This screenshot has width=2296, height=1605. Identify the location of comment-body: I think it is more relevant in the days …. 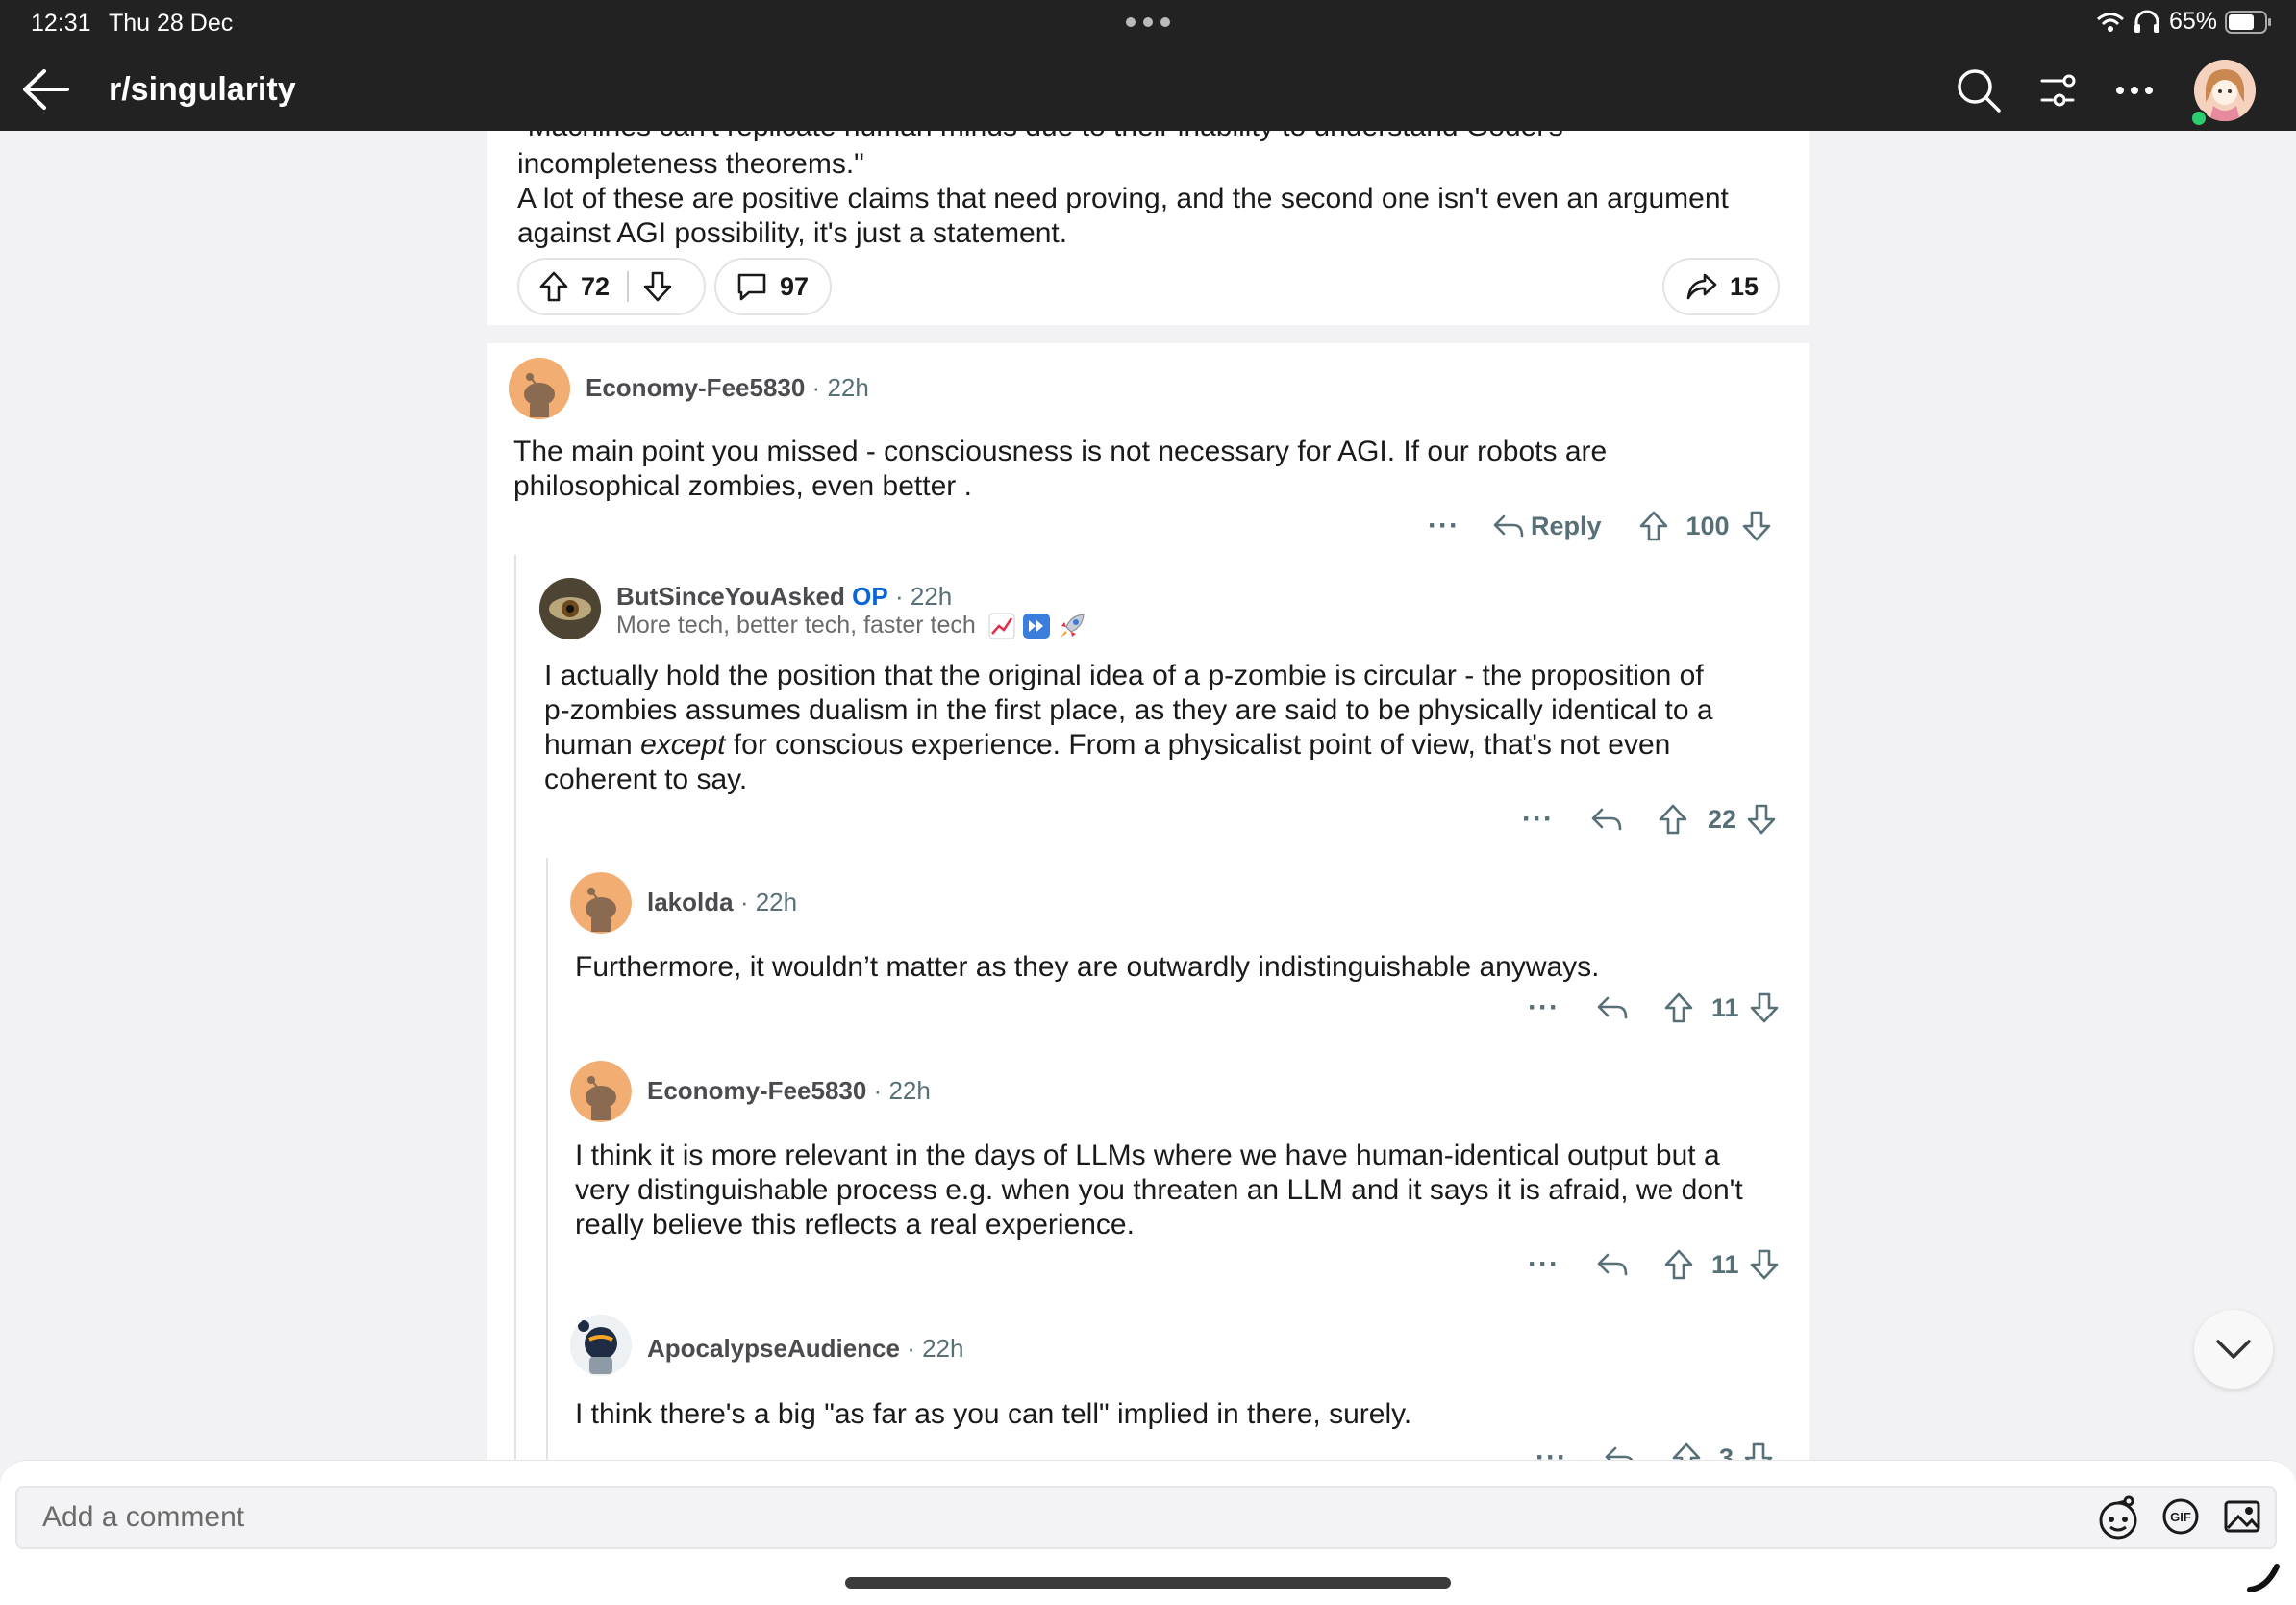
(1185, 1190).